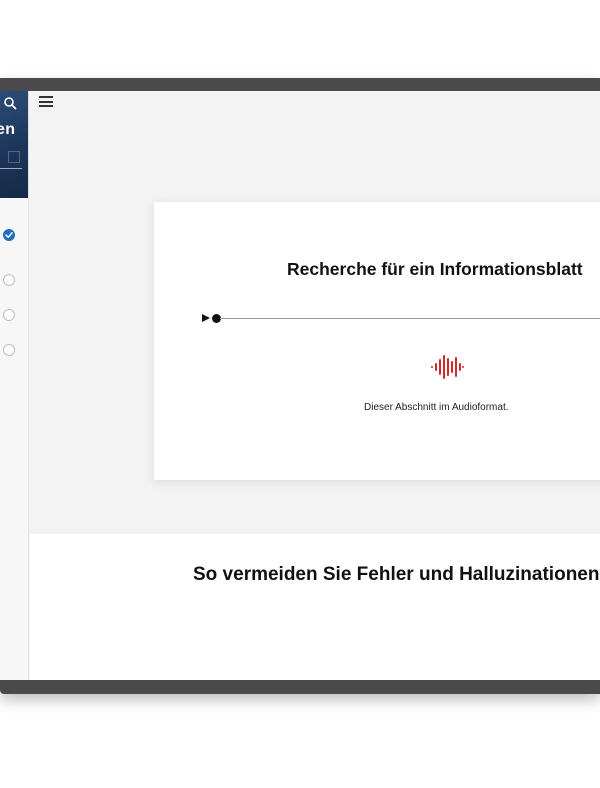 The width and height of the screenshot is (600, 788). Describe the element at coordinates (11, 168) in the screenshot. I see `hero-divider` at that location.